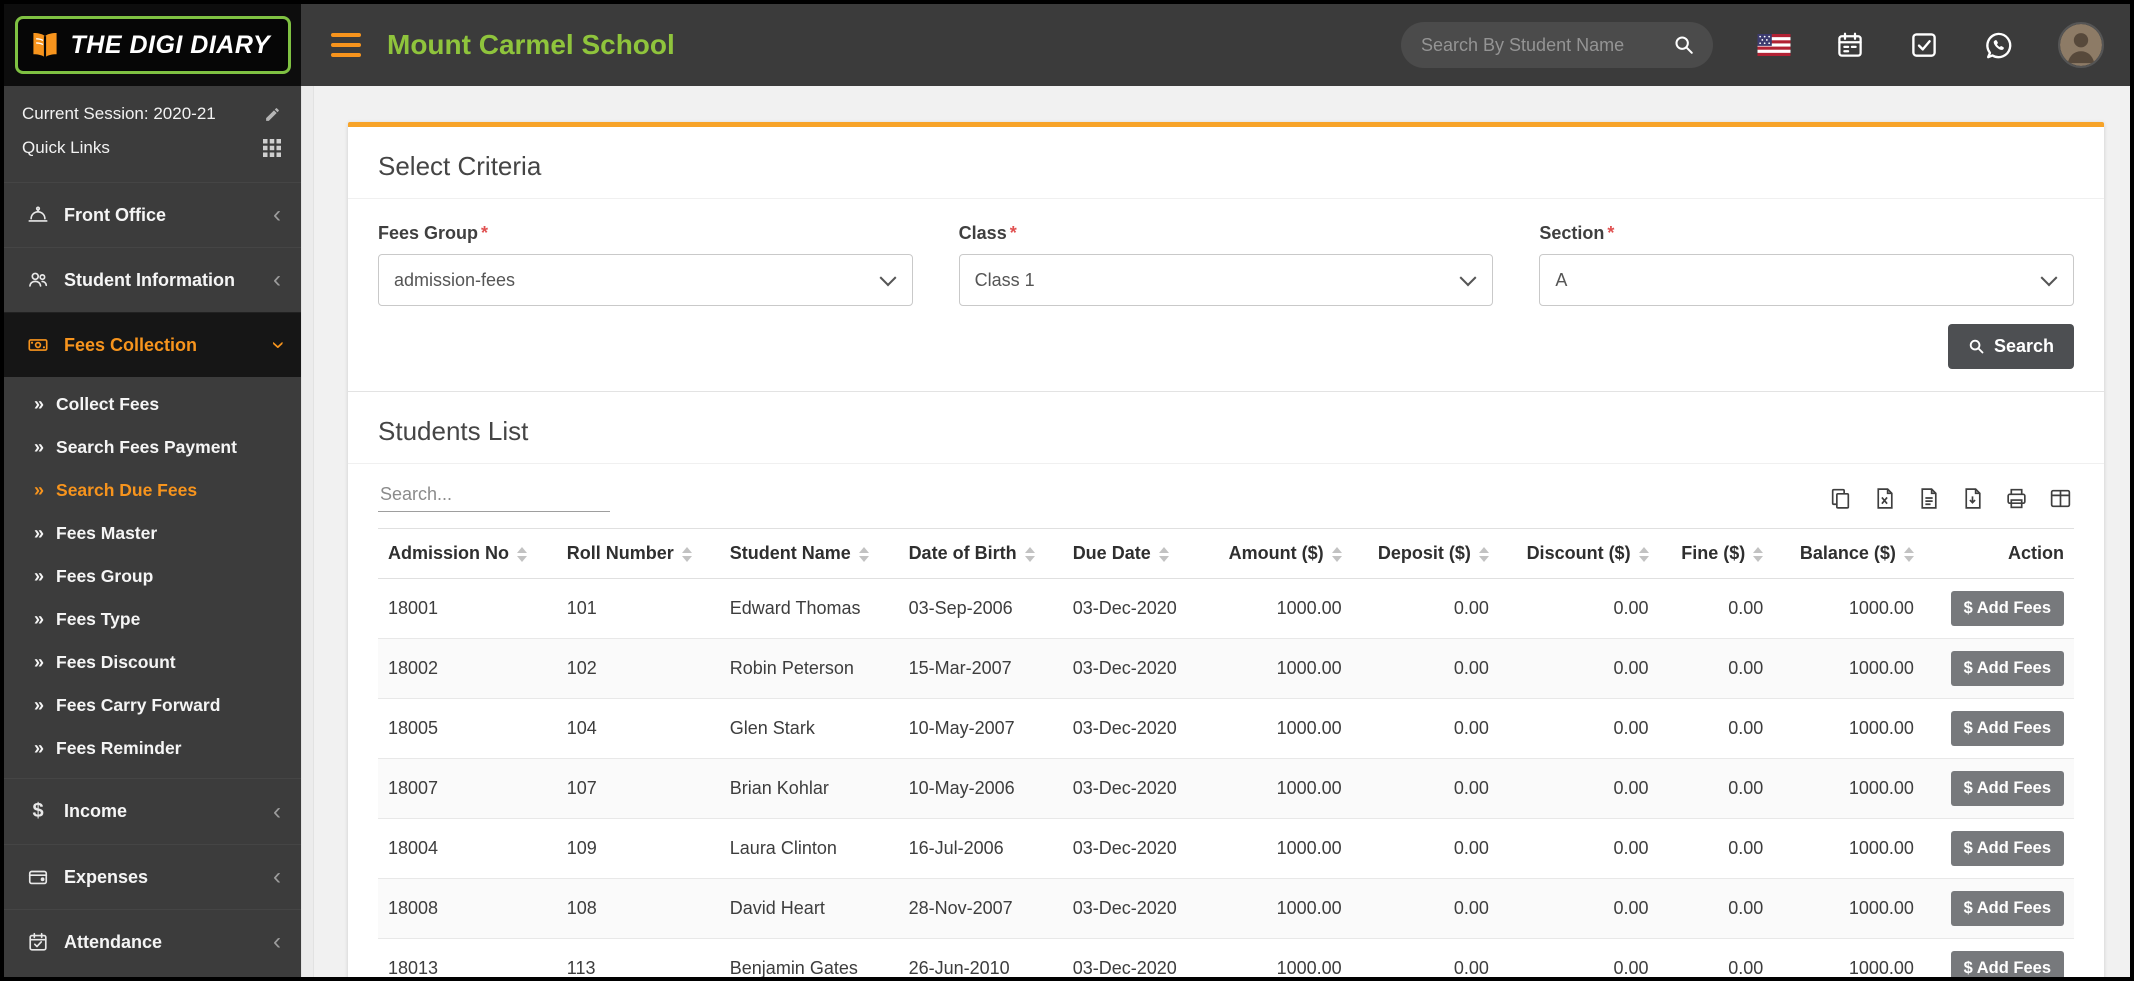 The width and height of the screenshot is (2134, 981). What do you see at coordinates (108, 404) in the screenshot?
I see `submenu-item-label: Collect Fees` at bounding box center [108, 404].